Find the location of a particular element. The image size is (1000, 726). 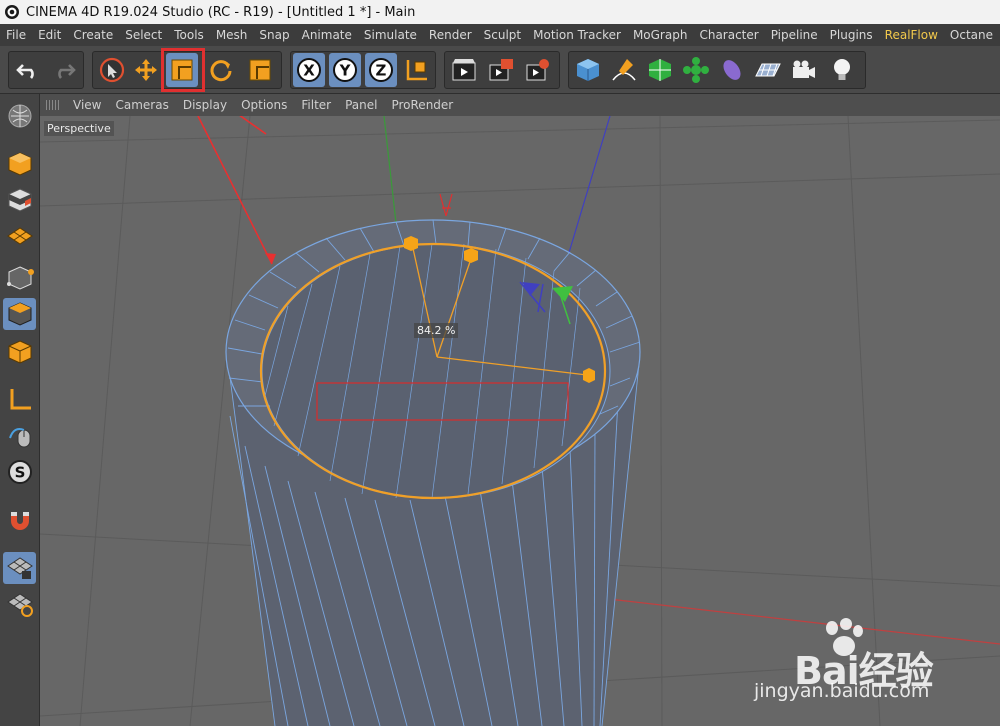

enable-axis-button is located at coordinates (19, 400).